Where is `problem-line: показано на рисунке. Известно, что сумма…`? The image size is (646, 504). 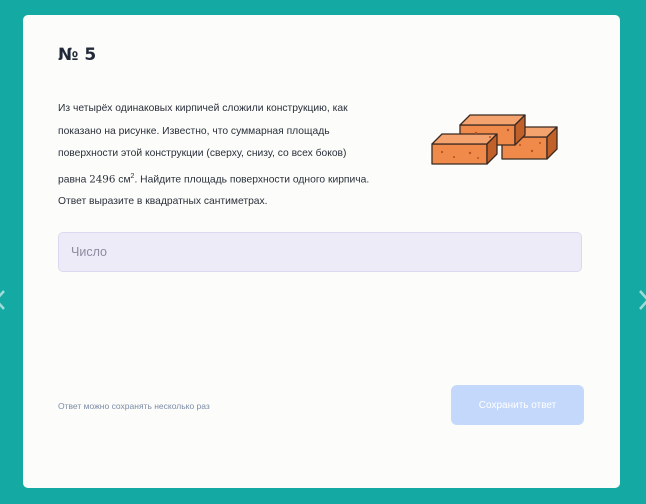 problem-line: показано на рисунке. Известно, что сумма… is located at coordinates (194, 131).